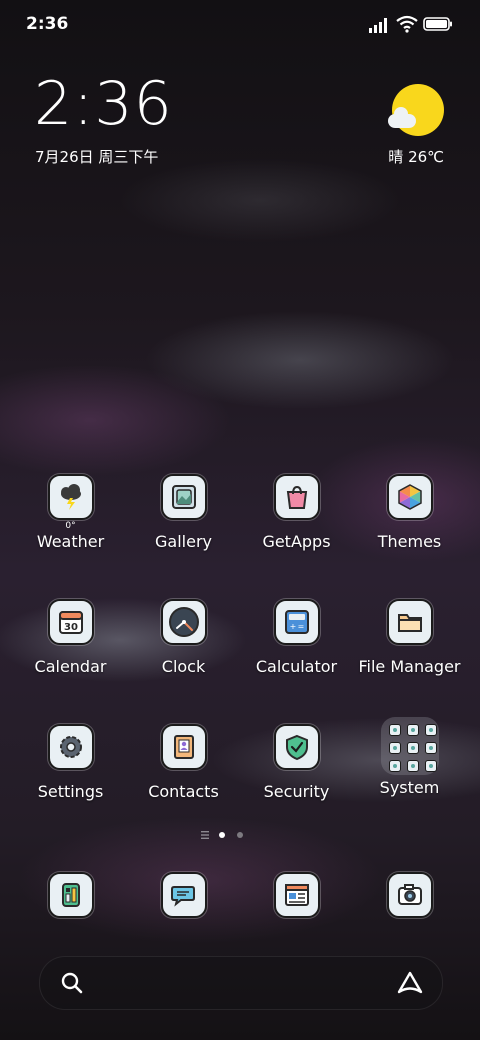 This screenshot has height=1040, width=480. Describe the element at coordinates (410, 983) in the screenshot. I see `assistant-icon` at that location.